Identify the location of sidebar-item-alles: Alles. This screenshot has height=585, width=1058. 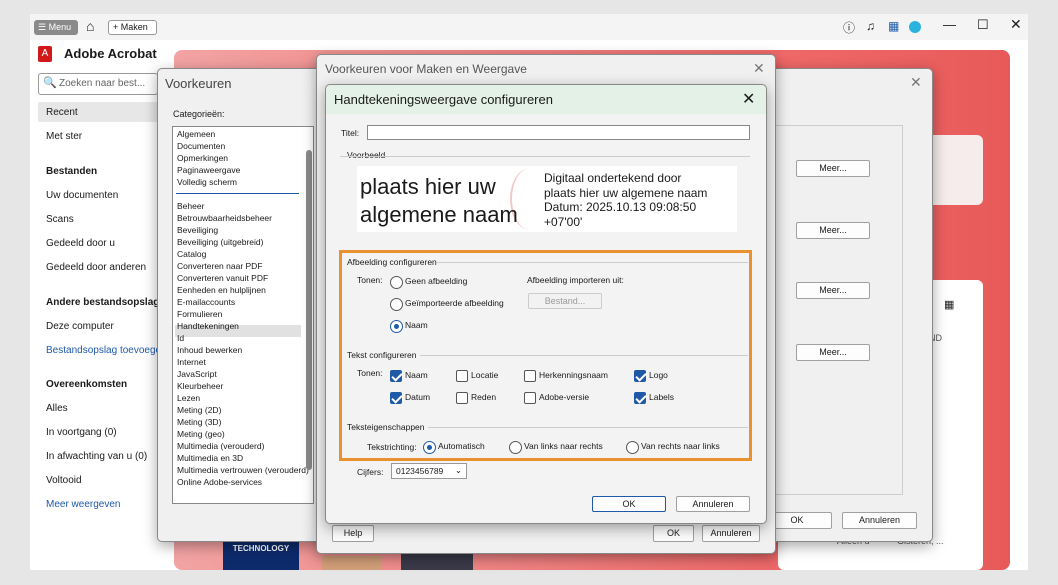
(57, 408).